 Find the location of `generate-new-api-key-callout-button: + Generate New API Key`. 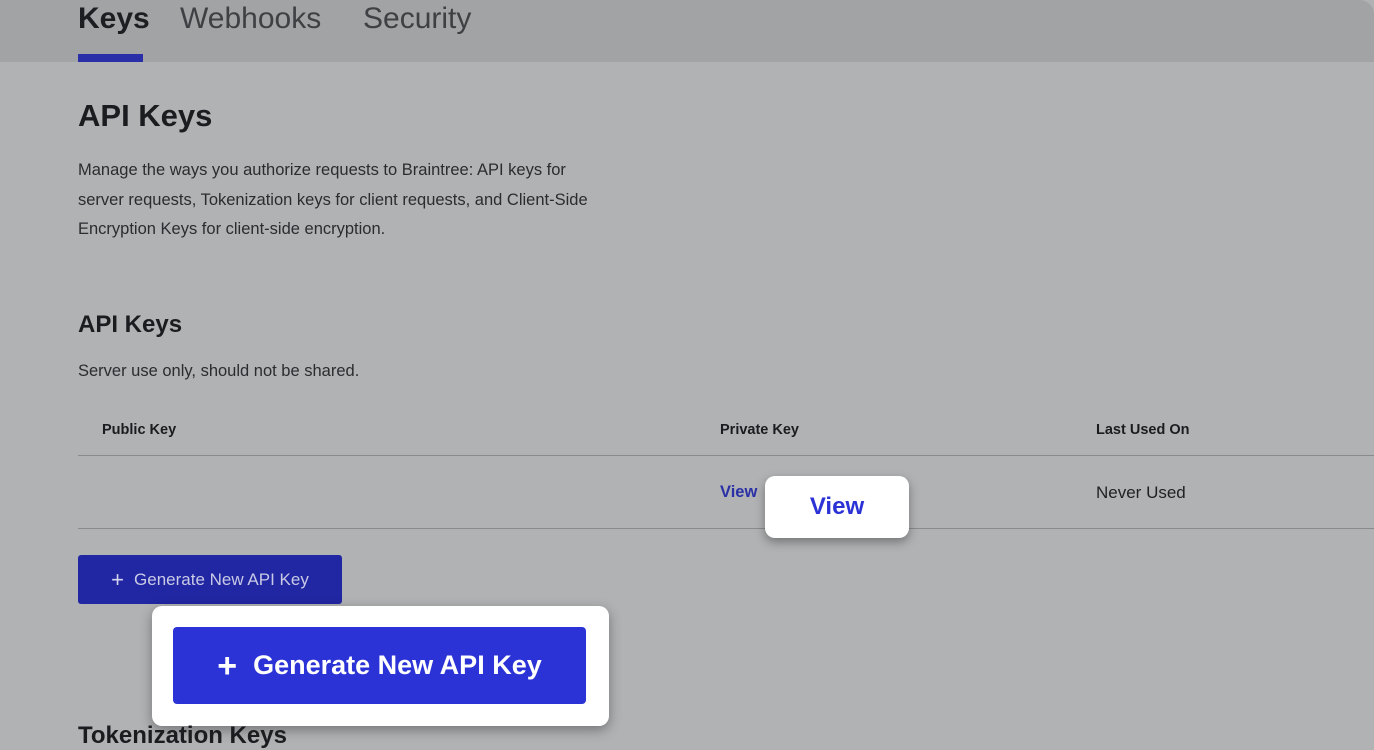

generate-new-api-key-callout-button: + Generate New API Key is located at coordinates (379, 665).